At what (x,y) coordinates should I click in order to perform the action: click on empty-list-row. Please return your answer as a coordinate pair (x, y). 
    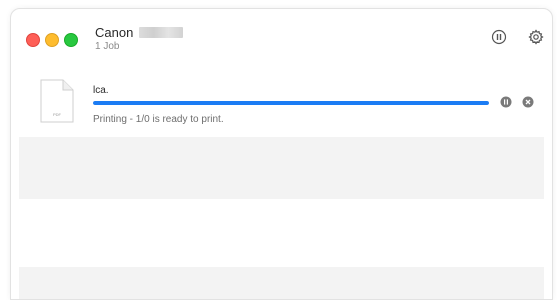
    Looking at the image, I should click on (281, 283).